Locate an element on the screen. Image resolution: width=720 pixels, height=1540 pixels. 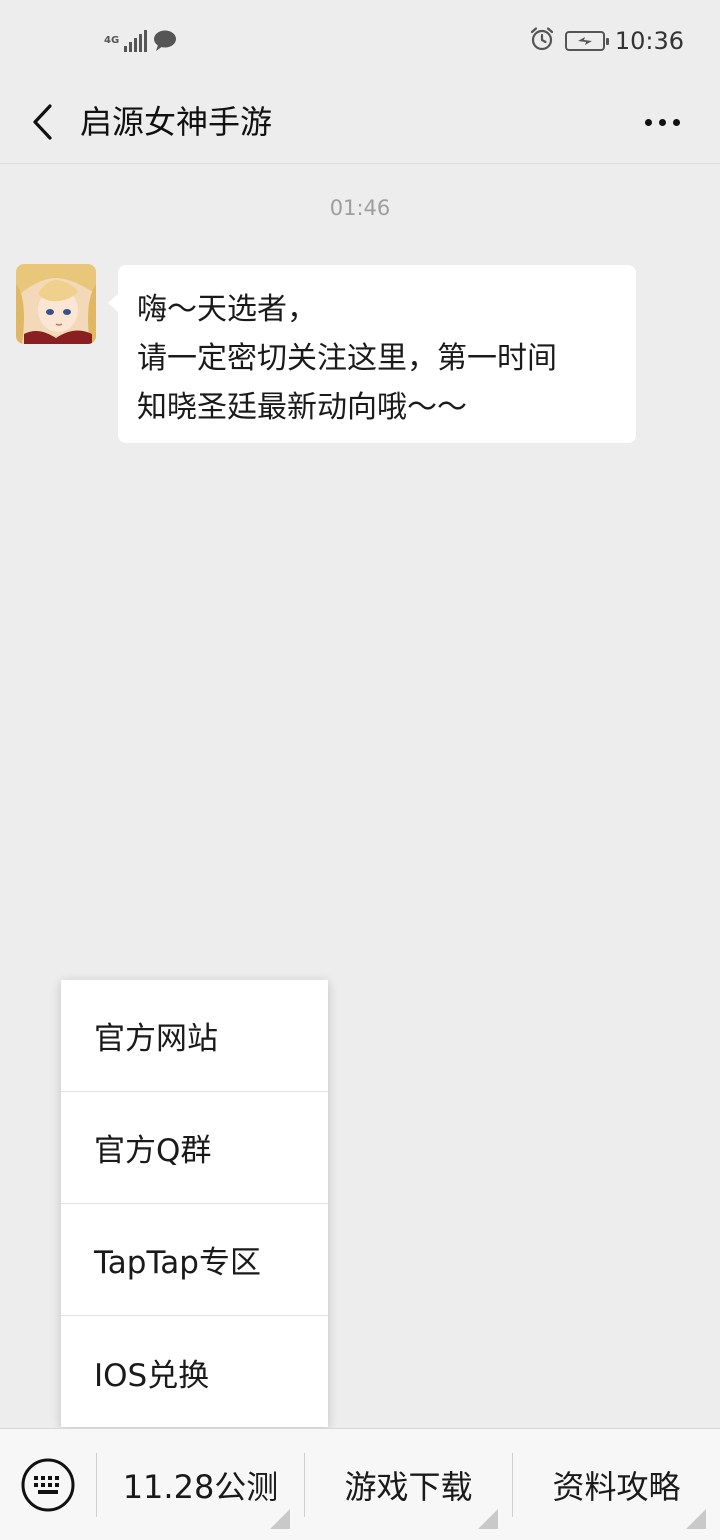
message-timestamp: 01:46 is located at coordinates (360, 208).